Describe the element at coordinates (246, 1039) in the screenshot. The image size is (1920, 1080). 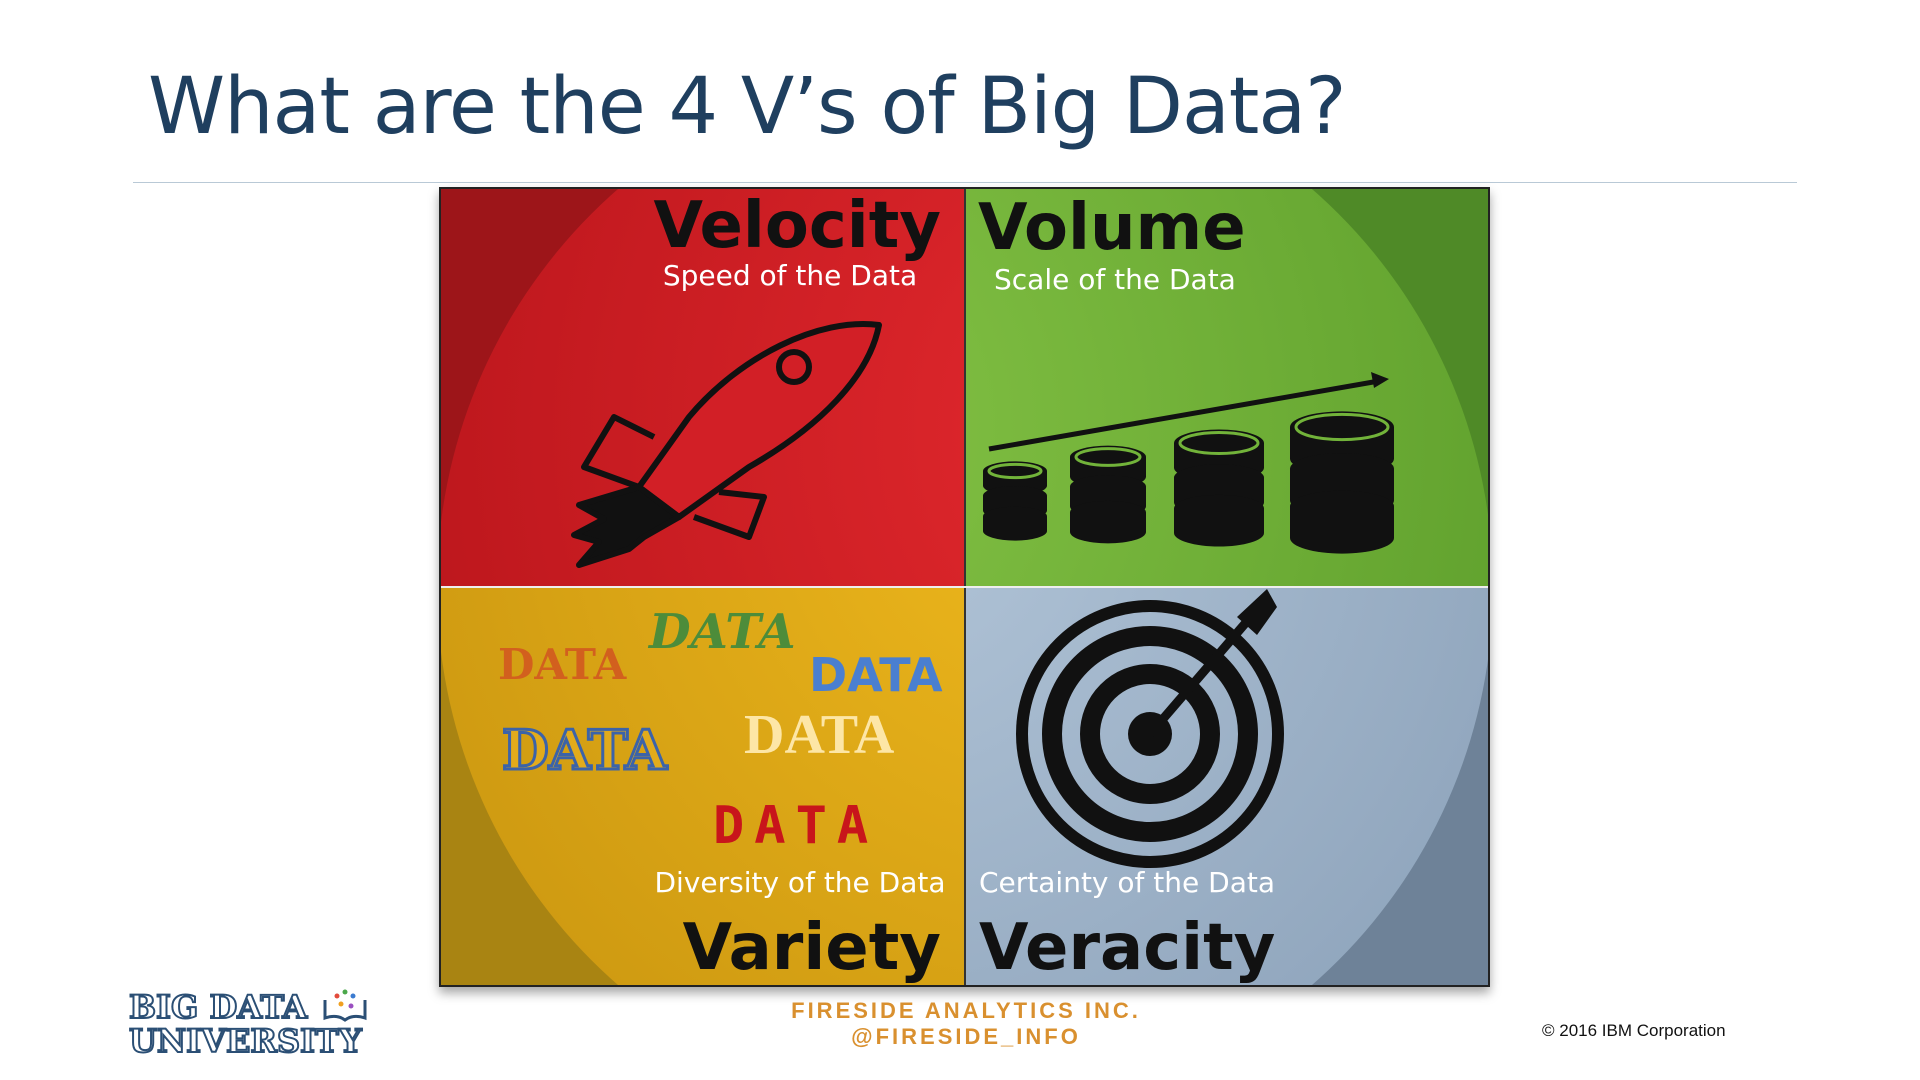
I see `svg-text: UNIVERSITY` at that location.